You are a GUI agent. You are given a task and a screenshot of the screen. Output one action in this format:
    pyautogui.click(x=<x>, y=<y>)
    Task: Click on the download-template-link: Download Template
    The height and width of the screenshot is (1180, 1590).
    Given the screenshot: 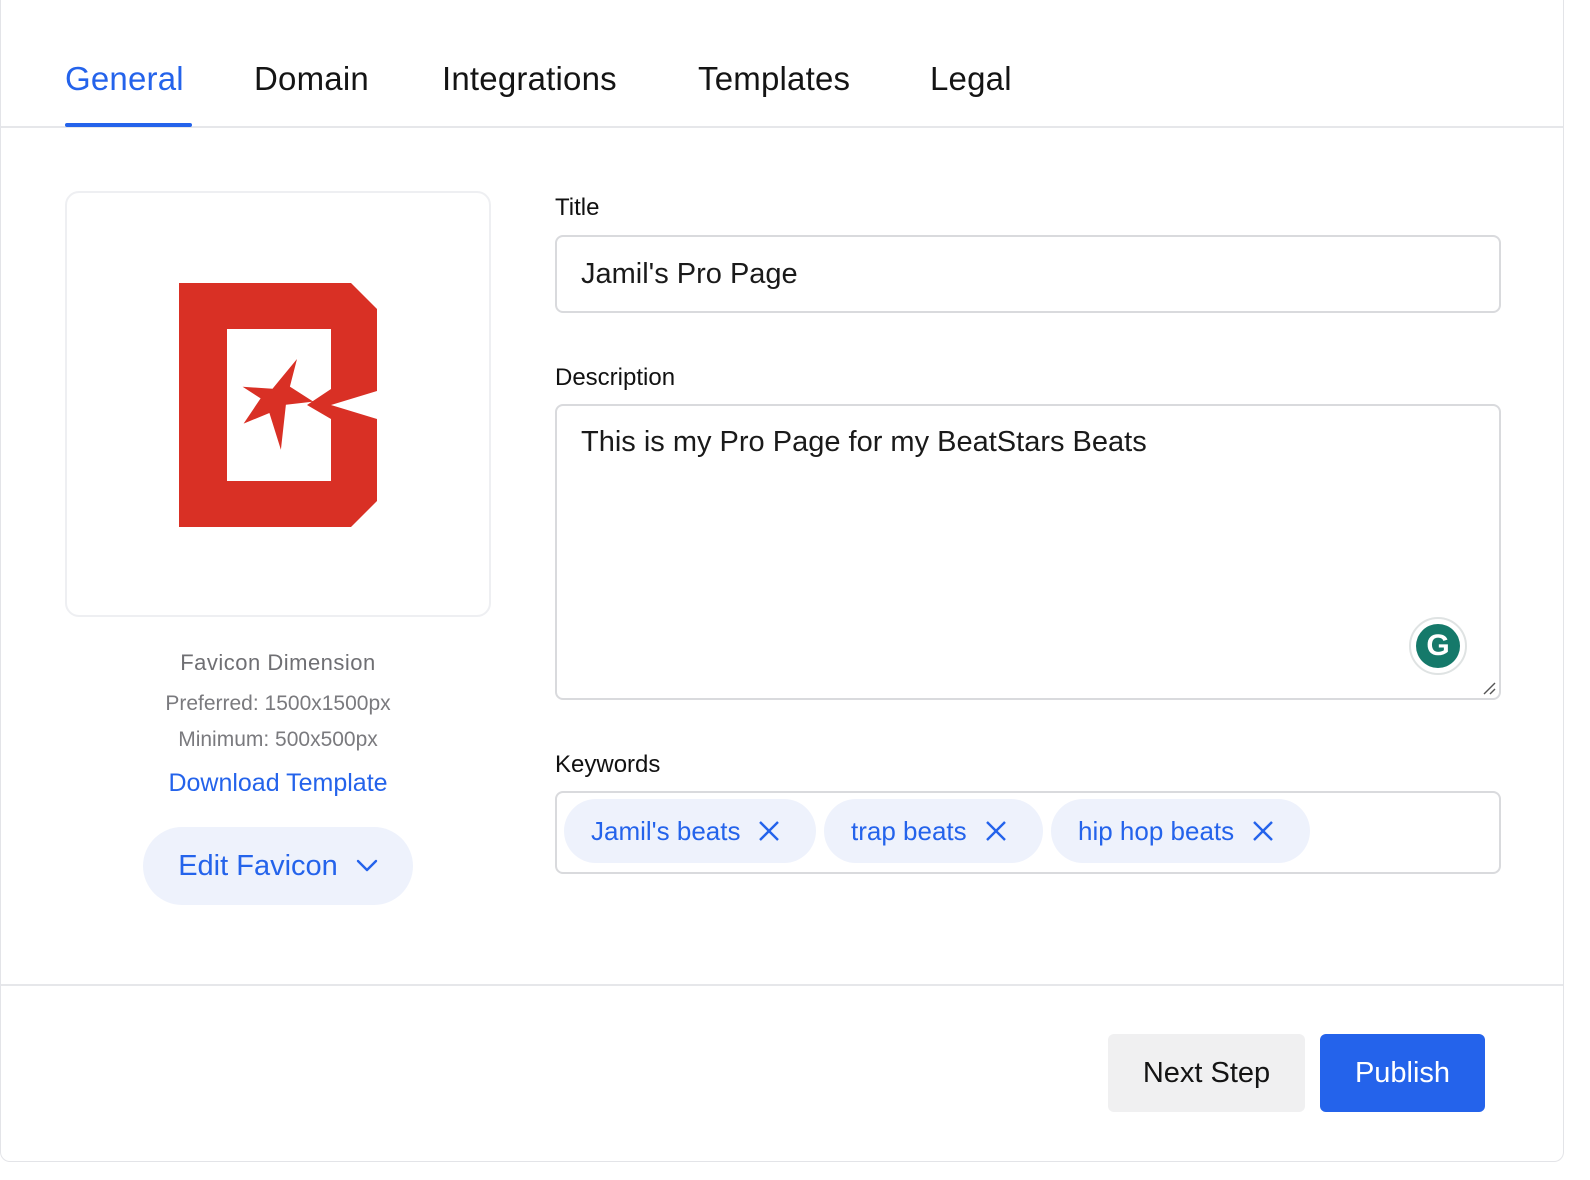 What is the action you would take?
    pyautogui.click(x=278, y=783)
    